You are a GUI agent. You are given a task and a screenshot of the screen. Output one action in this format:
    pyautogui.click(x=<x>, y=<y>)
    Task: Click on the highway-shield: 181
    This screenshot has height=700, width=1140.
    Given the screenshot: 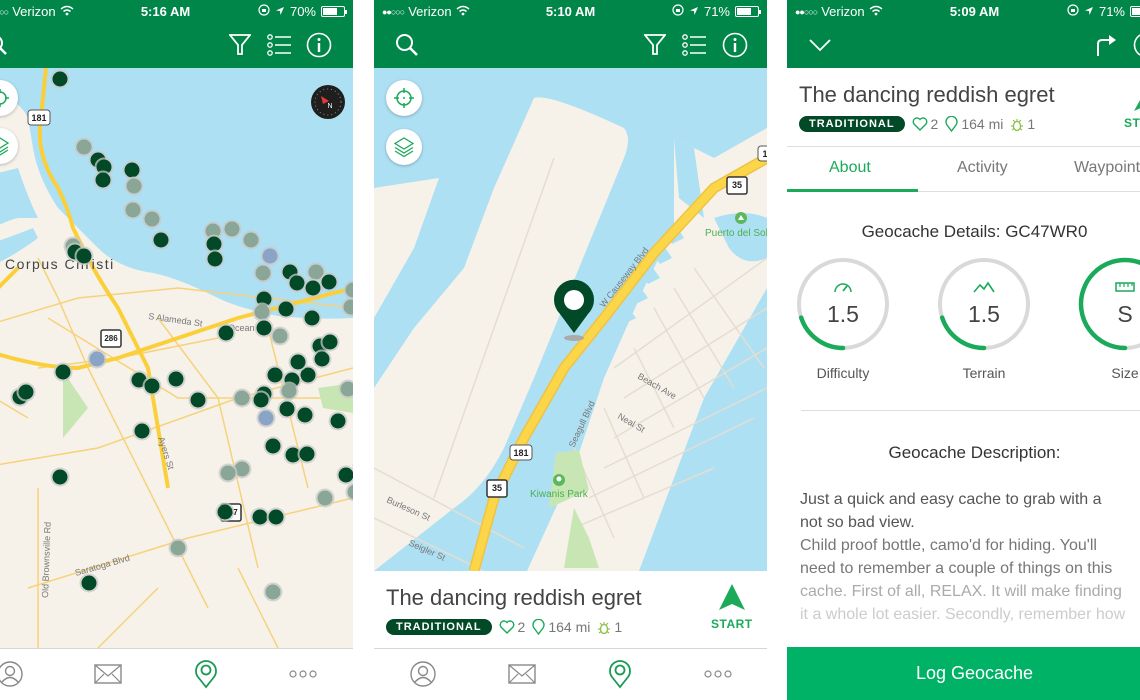 What is the action you would take?
    pyautogui.click(x=39, y=117)
    